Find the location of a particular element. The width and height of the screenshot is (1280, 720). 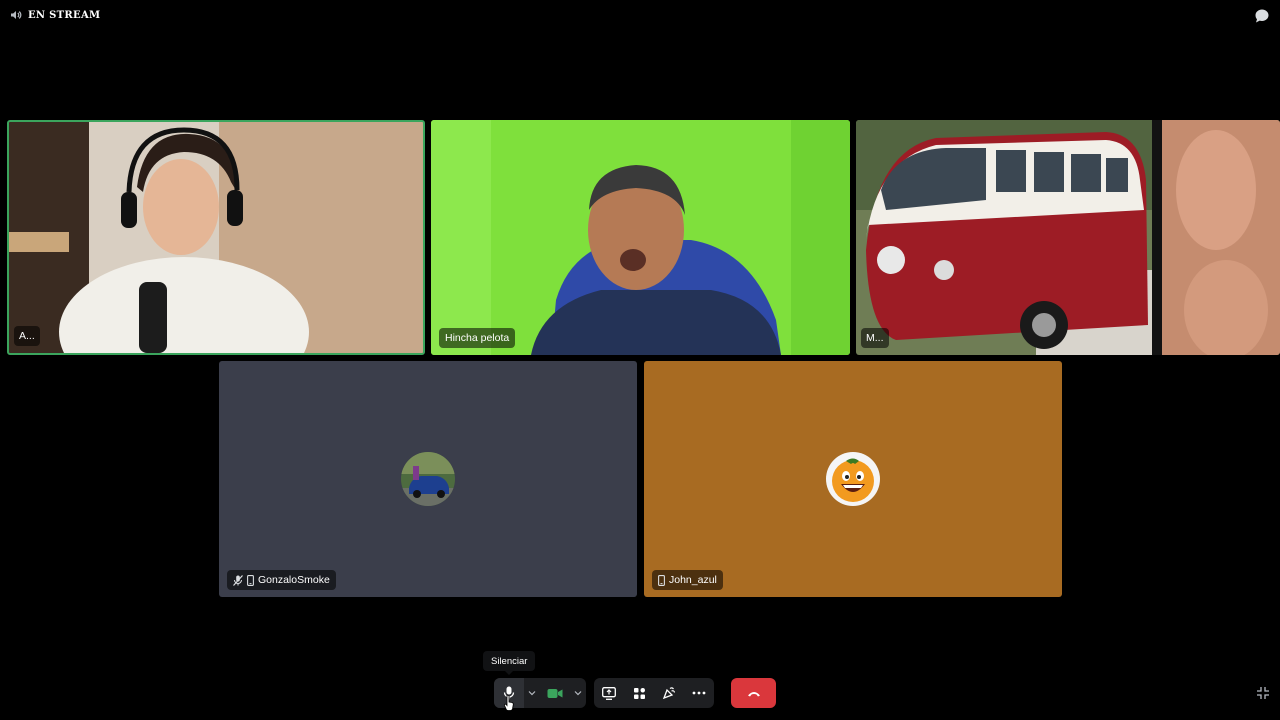

activities-button is located at coordinates (639, 693).